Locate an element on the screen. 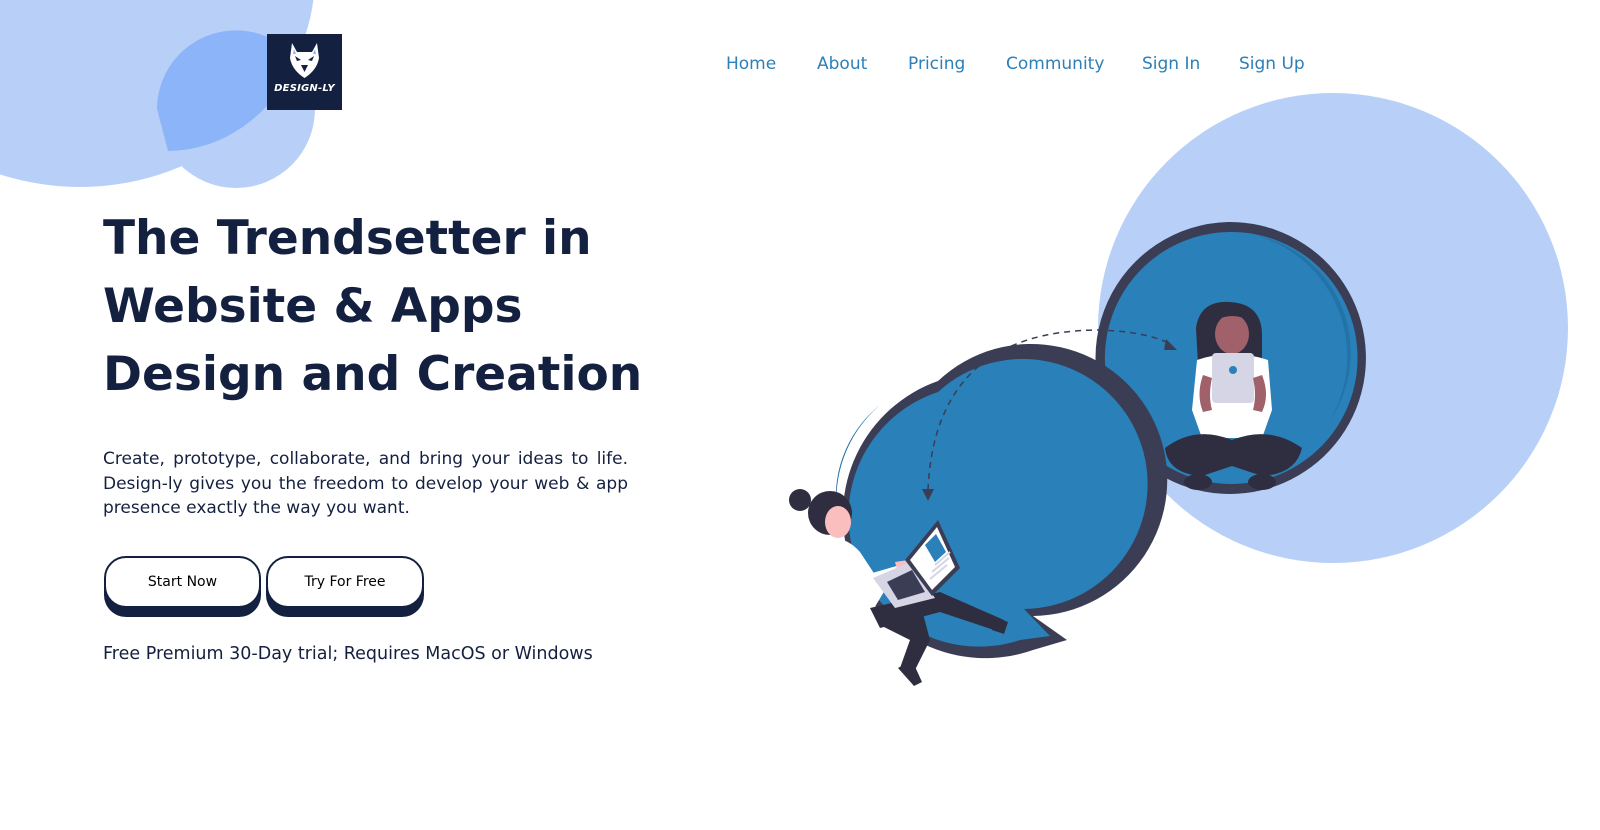 The width and height of the screenshot is (1600, 830). nav-home-link: Home is located at coordinates (751, 64).